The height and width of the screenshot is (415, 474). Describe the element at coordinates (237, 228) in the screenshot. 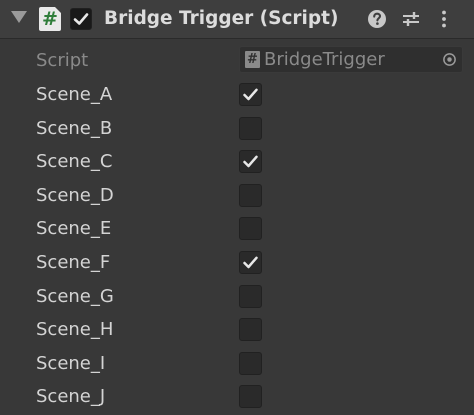

I see `field-row: Scene_E` at that location.